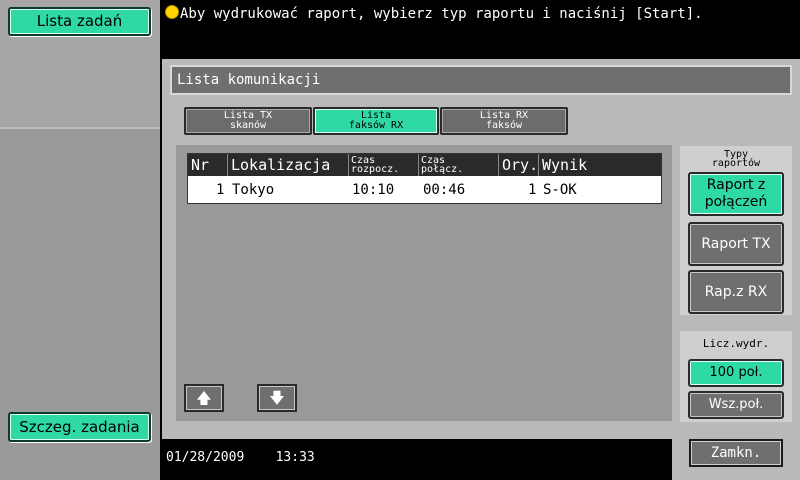 This screenshot has width=800, height=480. I want to click on print-100-button: 100 poł., so click(736, 373).